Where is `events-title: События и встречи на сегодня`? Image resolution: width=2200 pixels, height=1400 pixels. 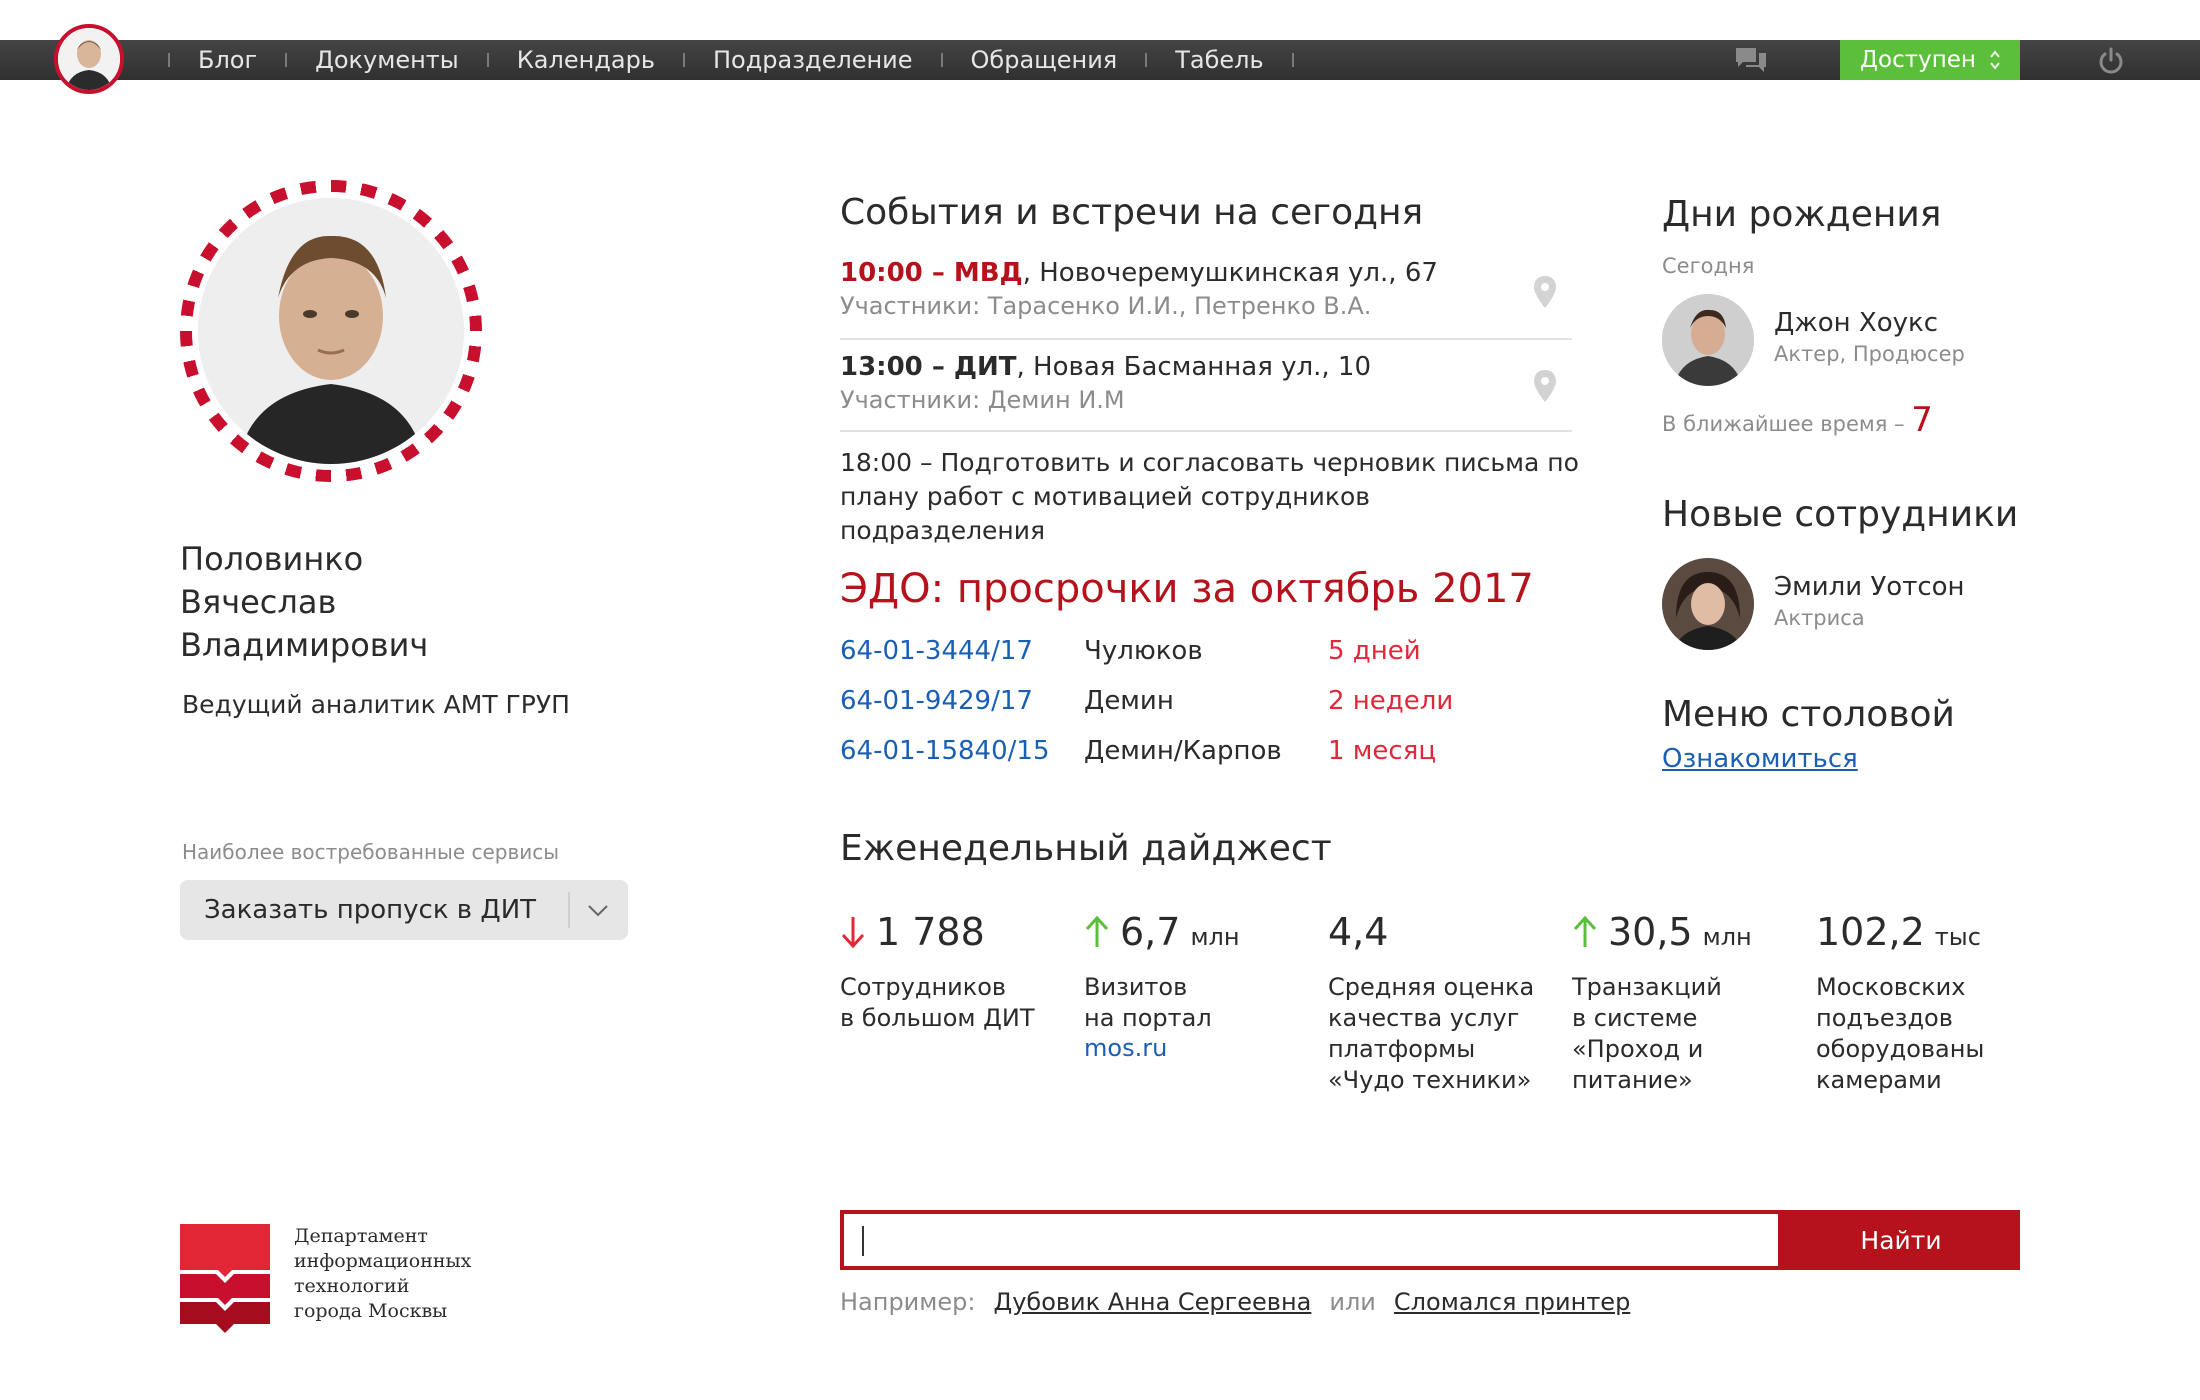 events-title: События и встречи на сегодня is located at coordinates (1132, 212).